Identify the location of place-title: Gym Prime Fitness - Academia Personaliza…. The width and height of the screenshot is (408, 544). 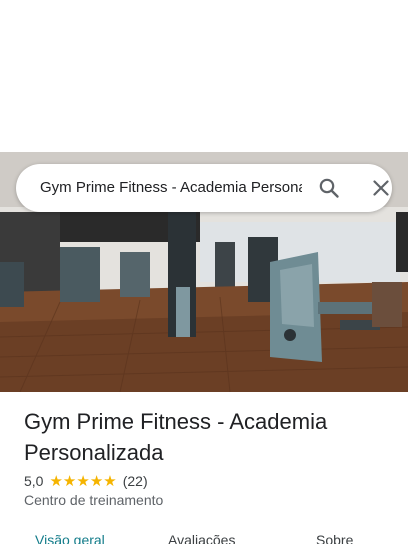
(176, 437).